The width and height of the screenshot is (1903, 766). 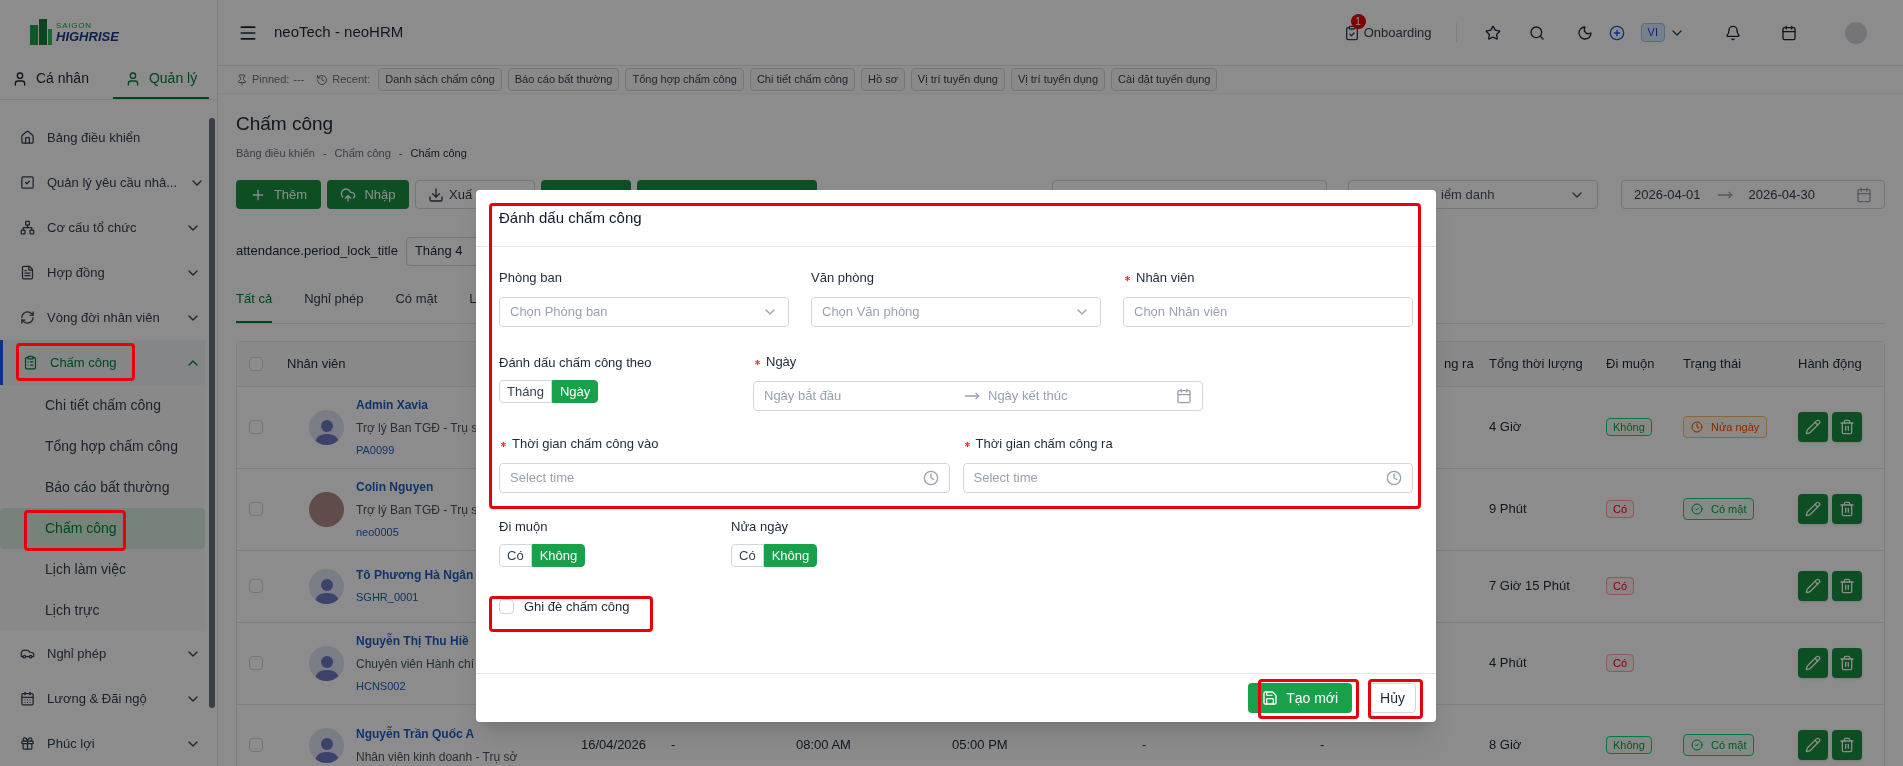 I want to click on sidebar-item: Bảng điều khiển, so click(x=102, y=137).